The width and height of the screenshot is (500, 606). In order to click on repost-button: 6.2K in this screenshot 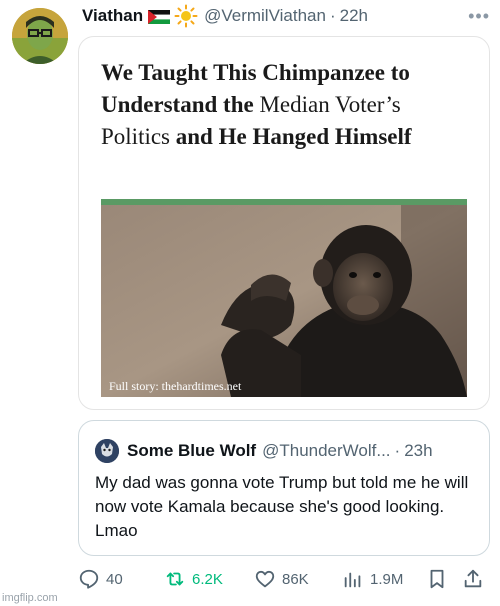, I will do `click(193, 579)`.